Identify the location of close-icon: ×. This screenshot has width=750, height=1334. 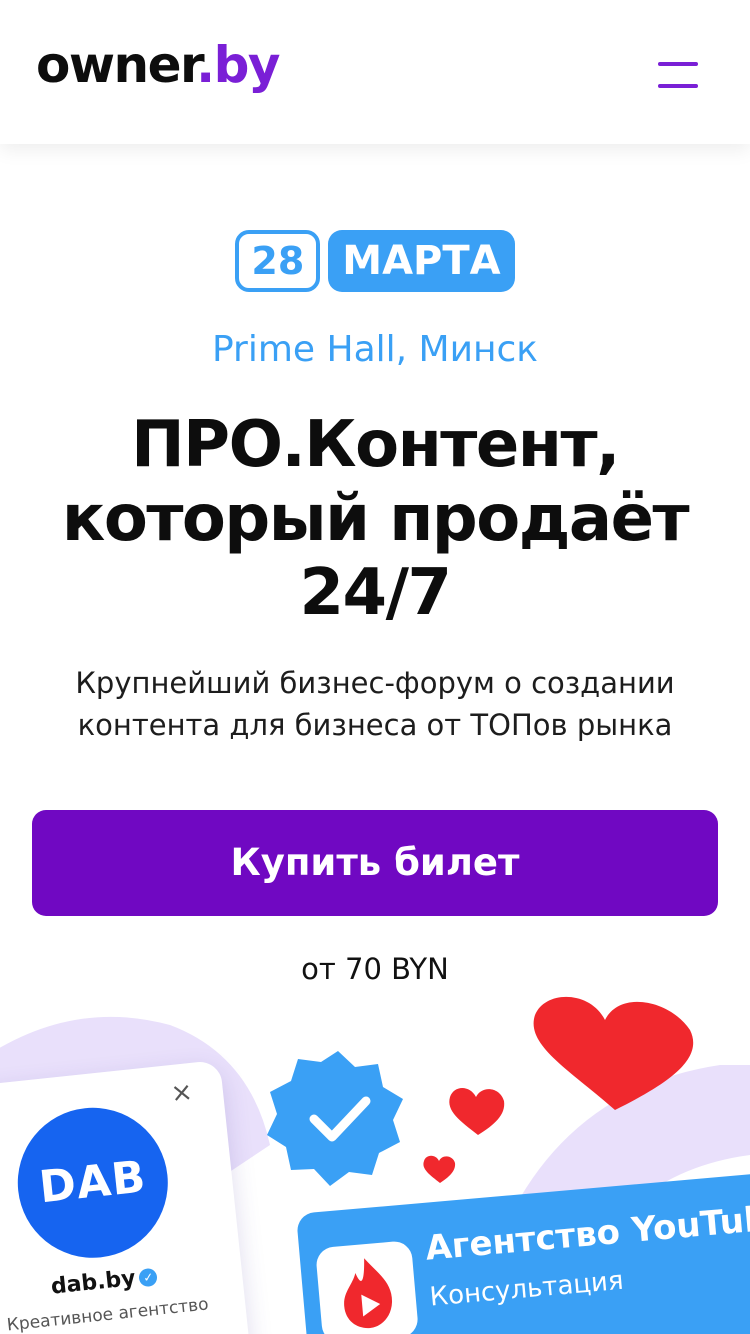
(182, 1093).